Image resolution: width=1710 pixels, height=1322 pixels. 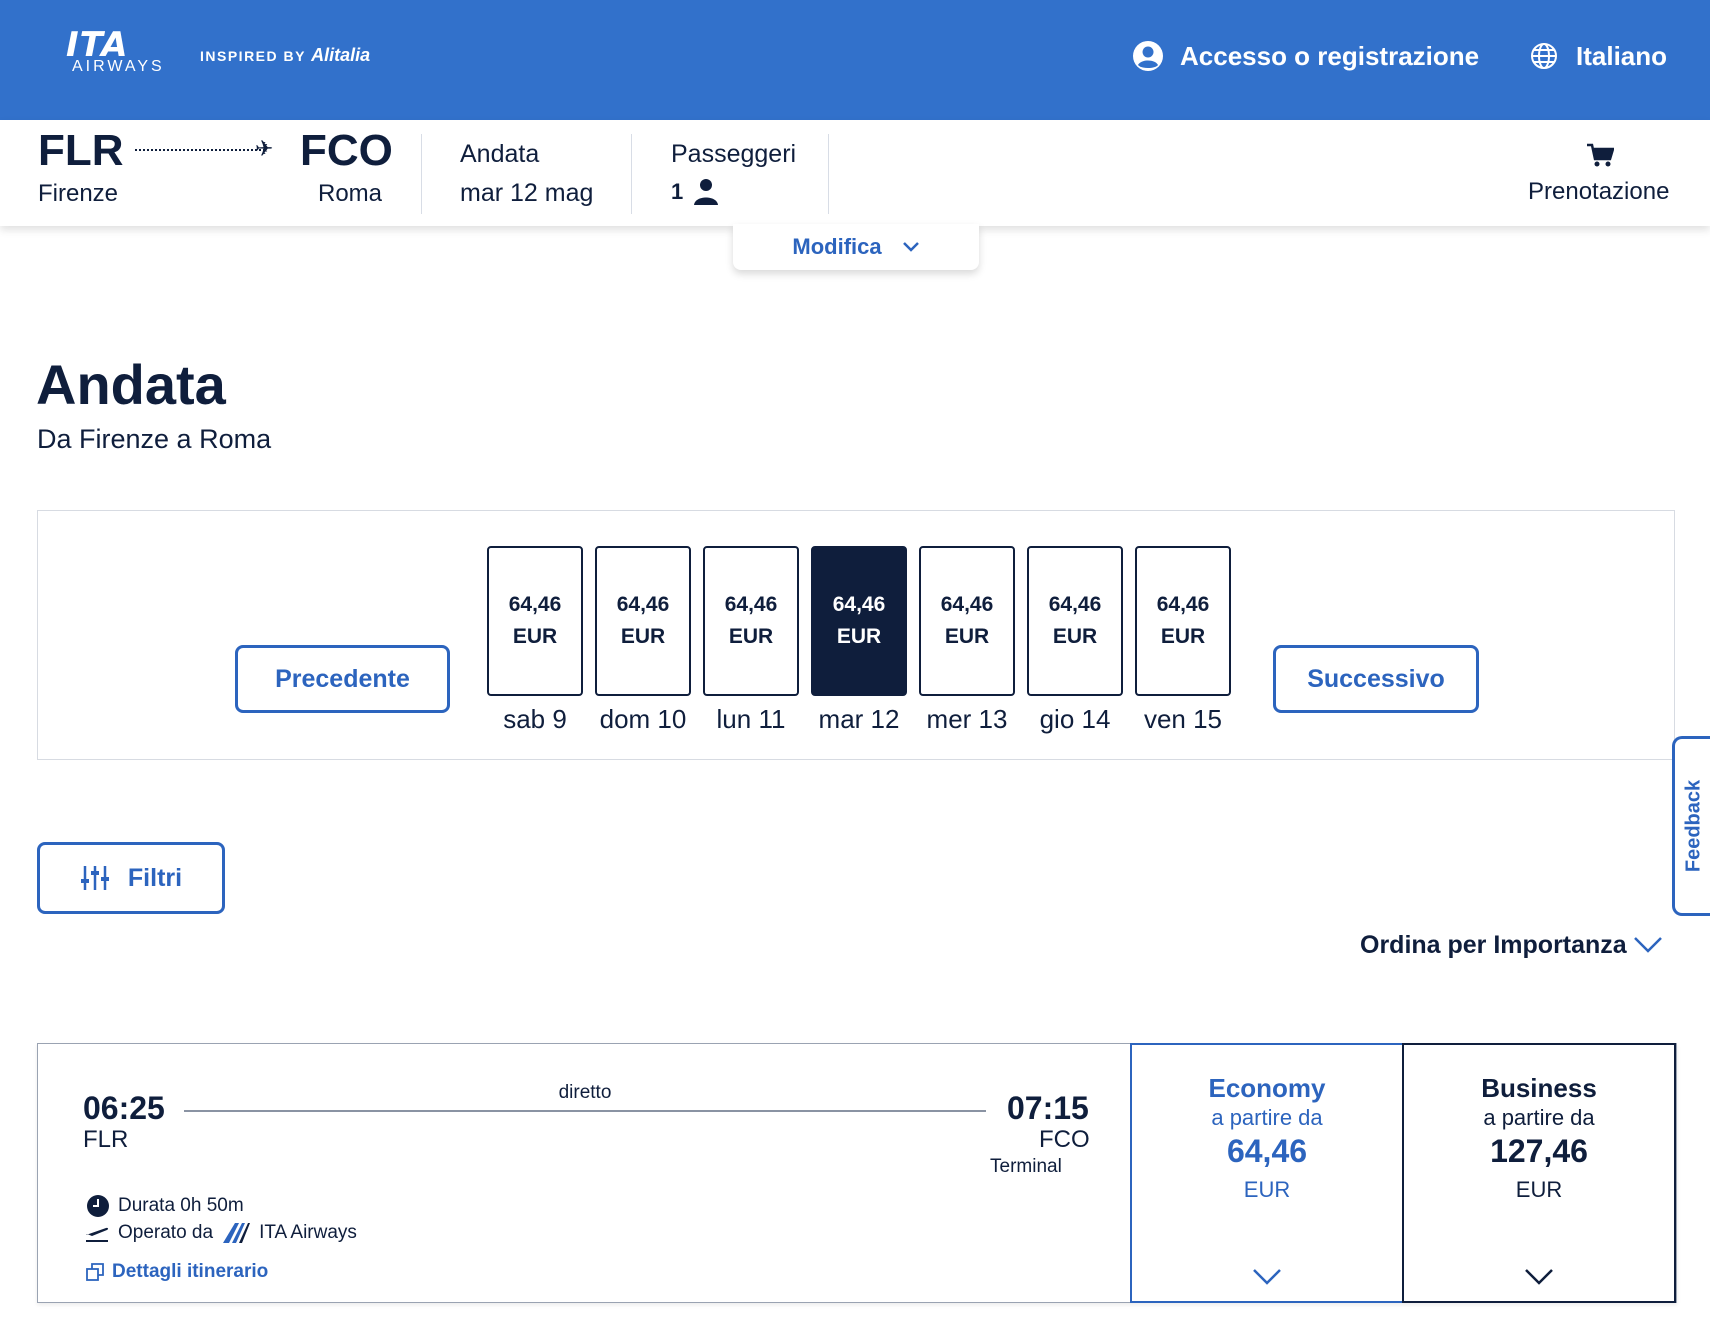 I want to click on duration-text: Durata 0h 50m, so click(x=181, y=1205).